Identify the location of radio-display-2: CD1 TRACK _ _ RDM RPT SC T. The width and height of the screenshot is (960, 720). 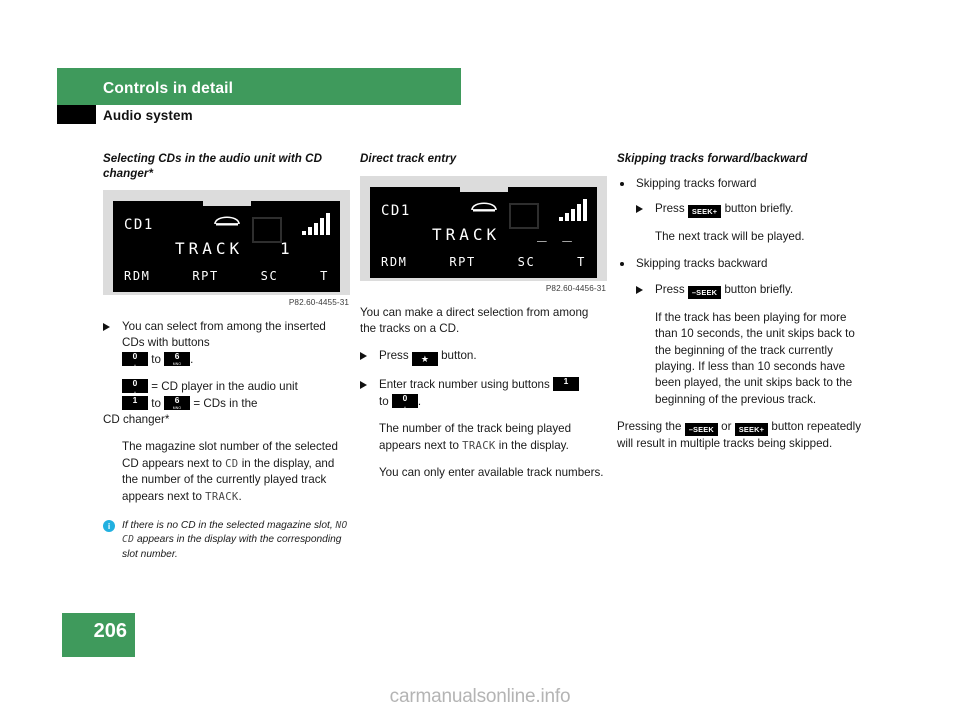
(483, 232).